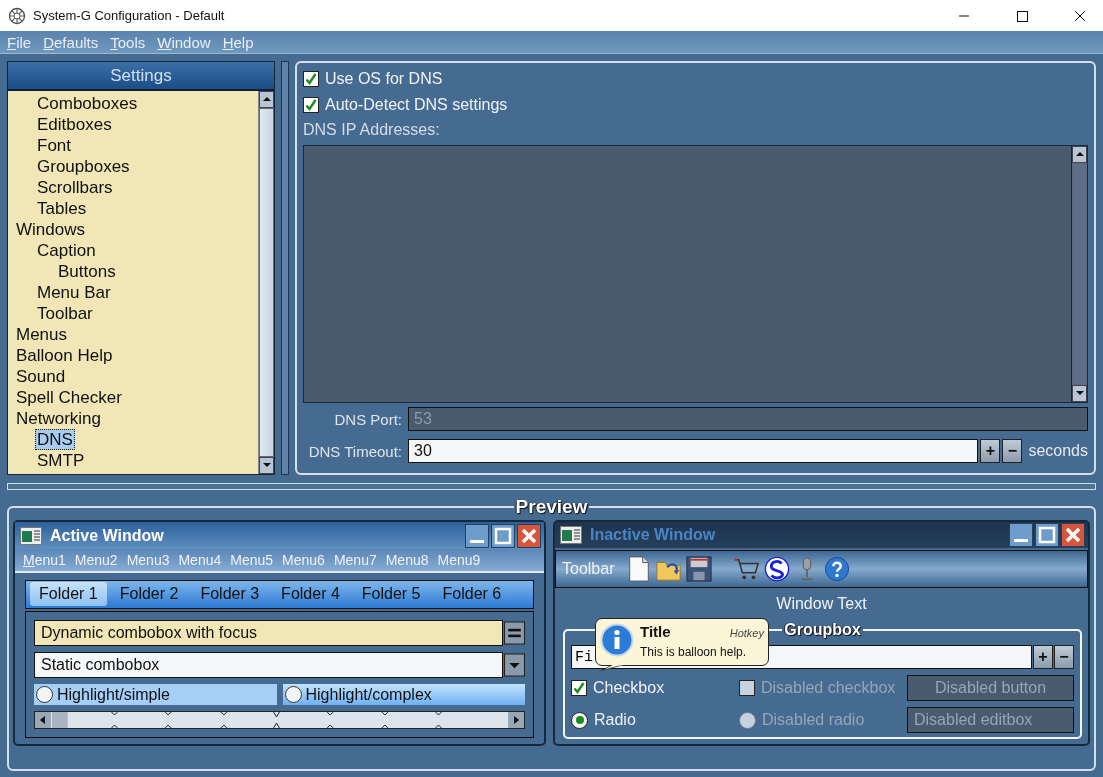 This screenshot has height=777, width=1103. What do you see at coordinates (588, 569) in the screenshot?
I see `toolbar-label: Toolbar` at bounding box center [588, 569].